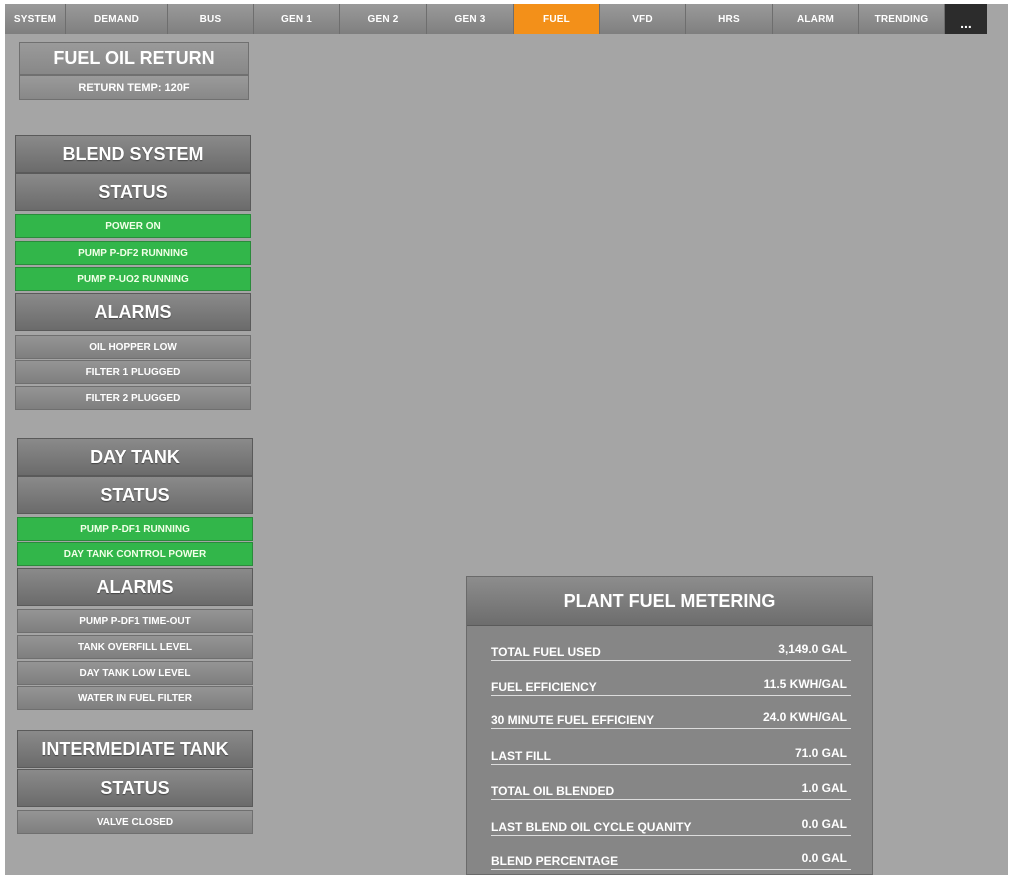 This screenshot has height=875, width=1013. Describe the element at coordinates (134, 58) in the screenshot. I see `fuel-oil-return-title: FUEL OIL RETURN` at that location.